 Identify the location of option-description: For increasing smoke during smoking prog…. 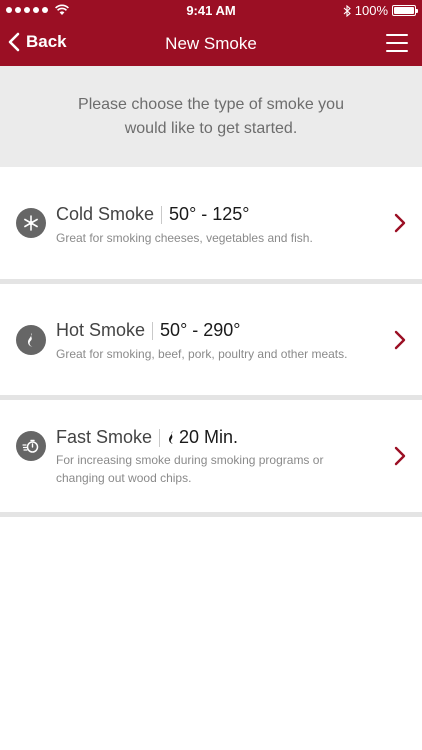
(190, 469).